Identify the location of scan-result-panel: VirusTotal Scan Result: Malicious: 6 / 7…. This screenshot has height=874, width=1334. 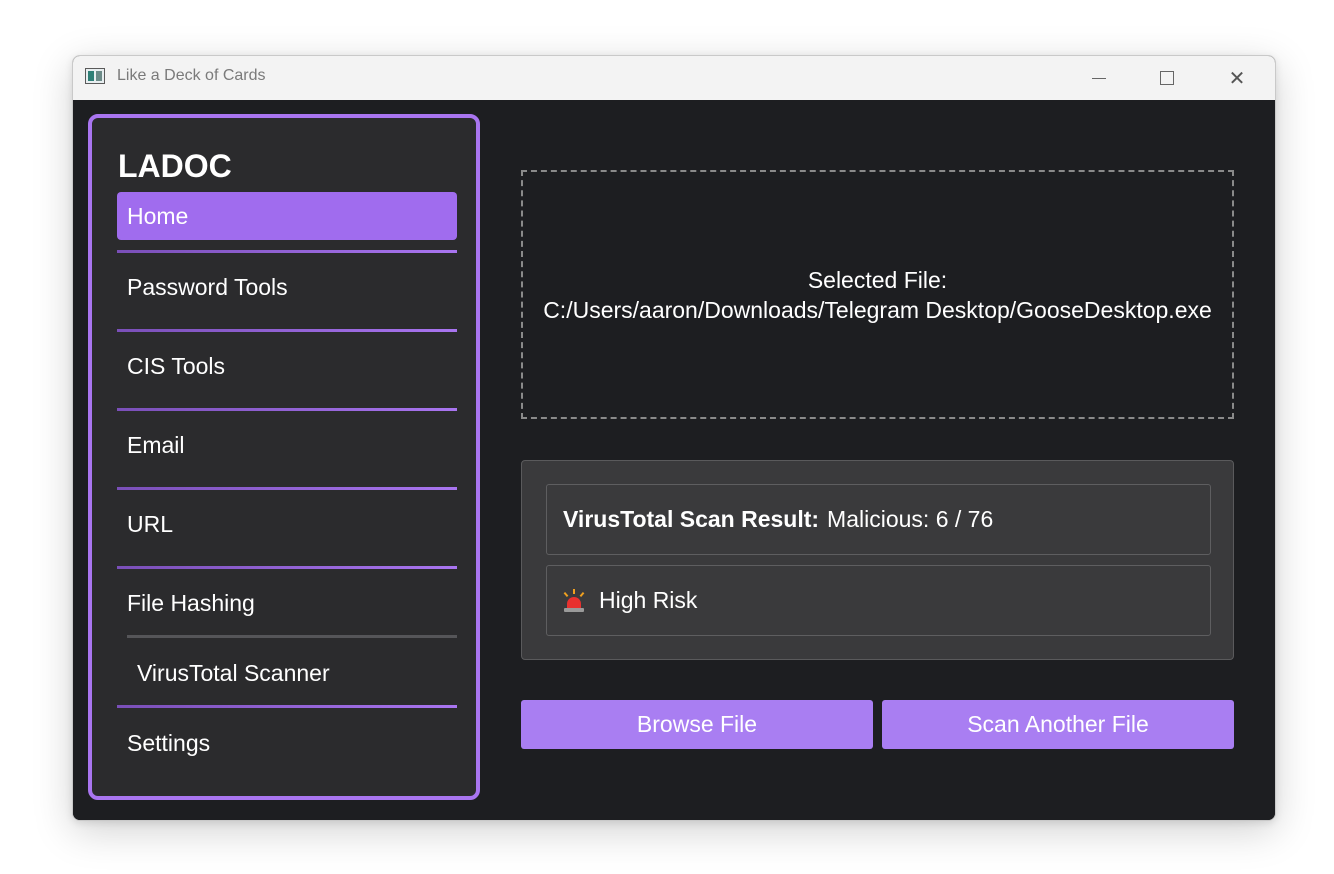
(877, 560).